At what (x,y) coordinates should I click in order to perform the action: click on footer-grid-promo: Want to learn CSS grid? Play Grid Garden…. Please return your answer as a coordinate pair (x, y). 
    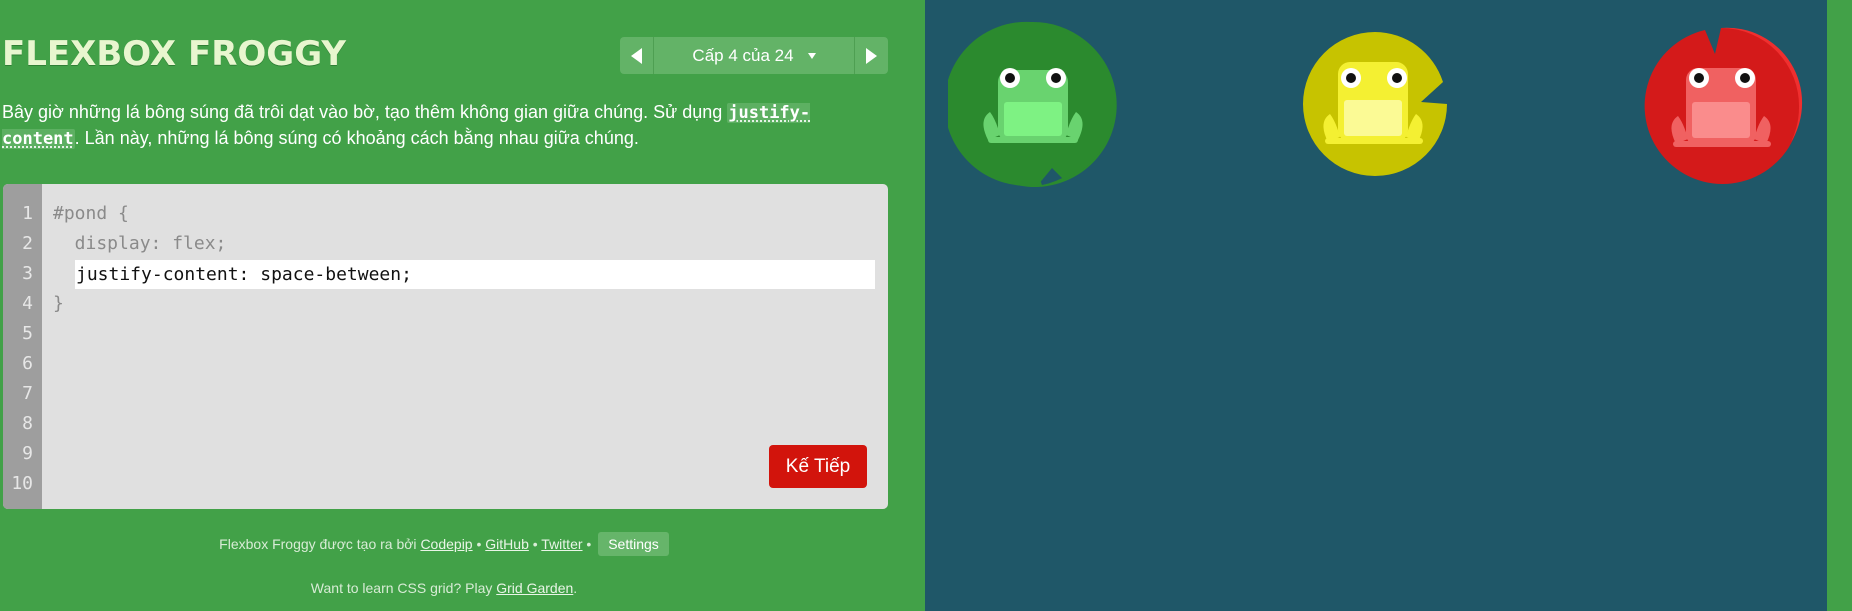
    Looking at the image, I should click on (444, 588).